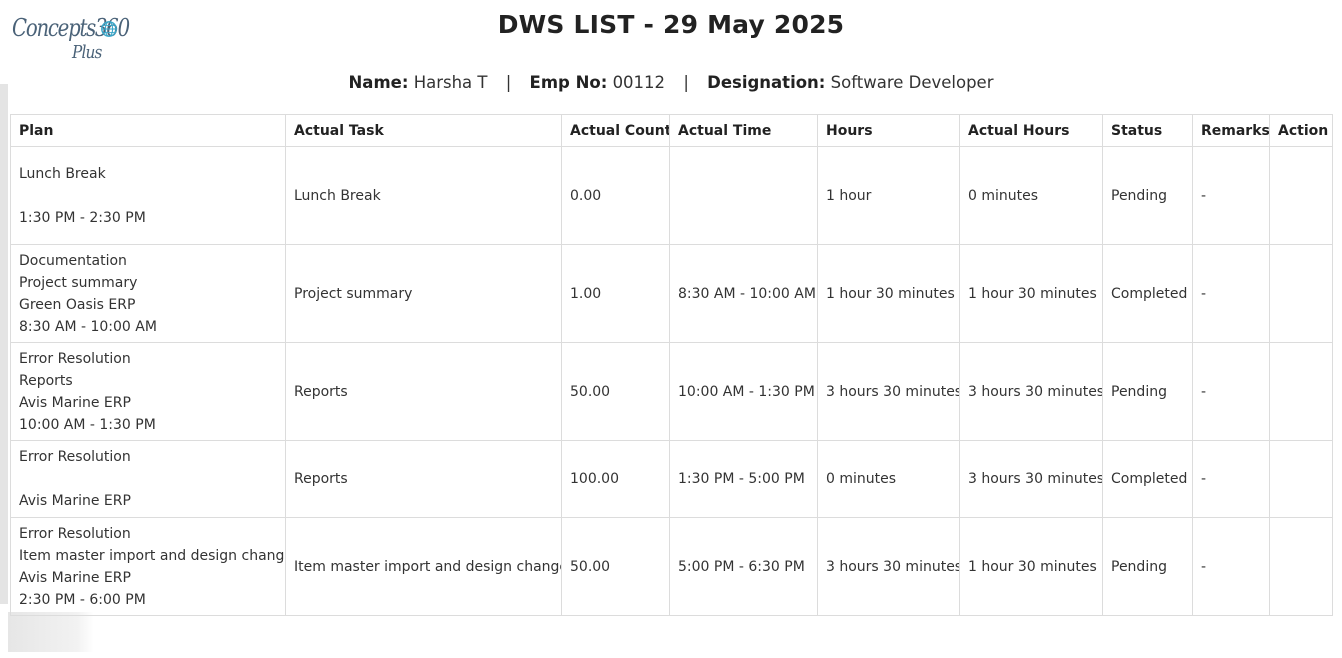 This screenshot has height=658, width=1342. What do you see at coordinates (743, 479) in the screenshot?
I see `actual-time-cell: 1:30 PM - 5:00 PM` at bounding box center [743, 479].